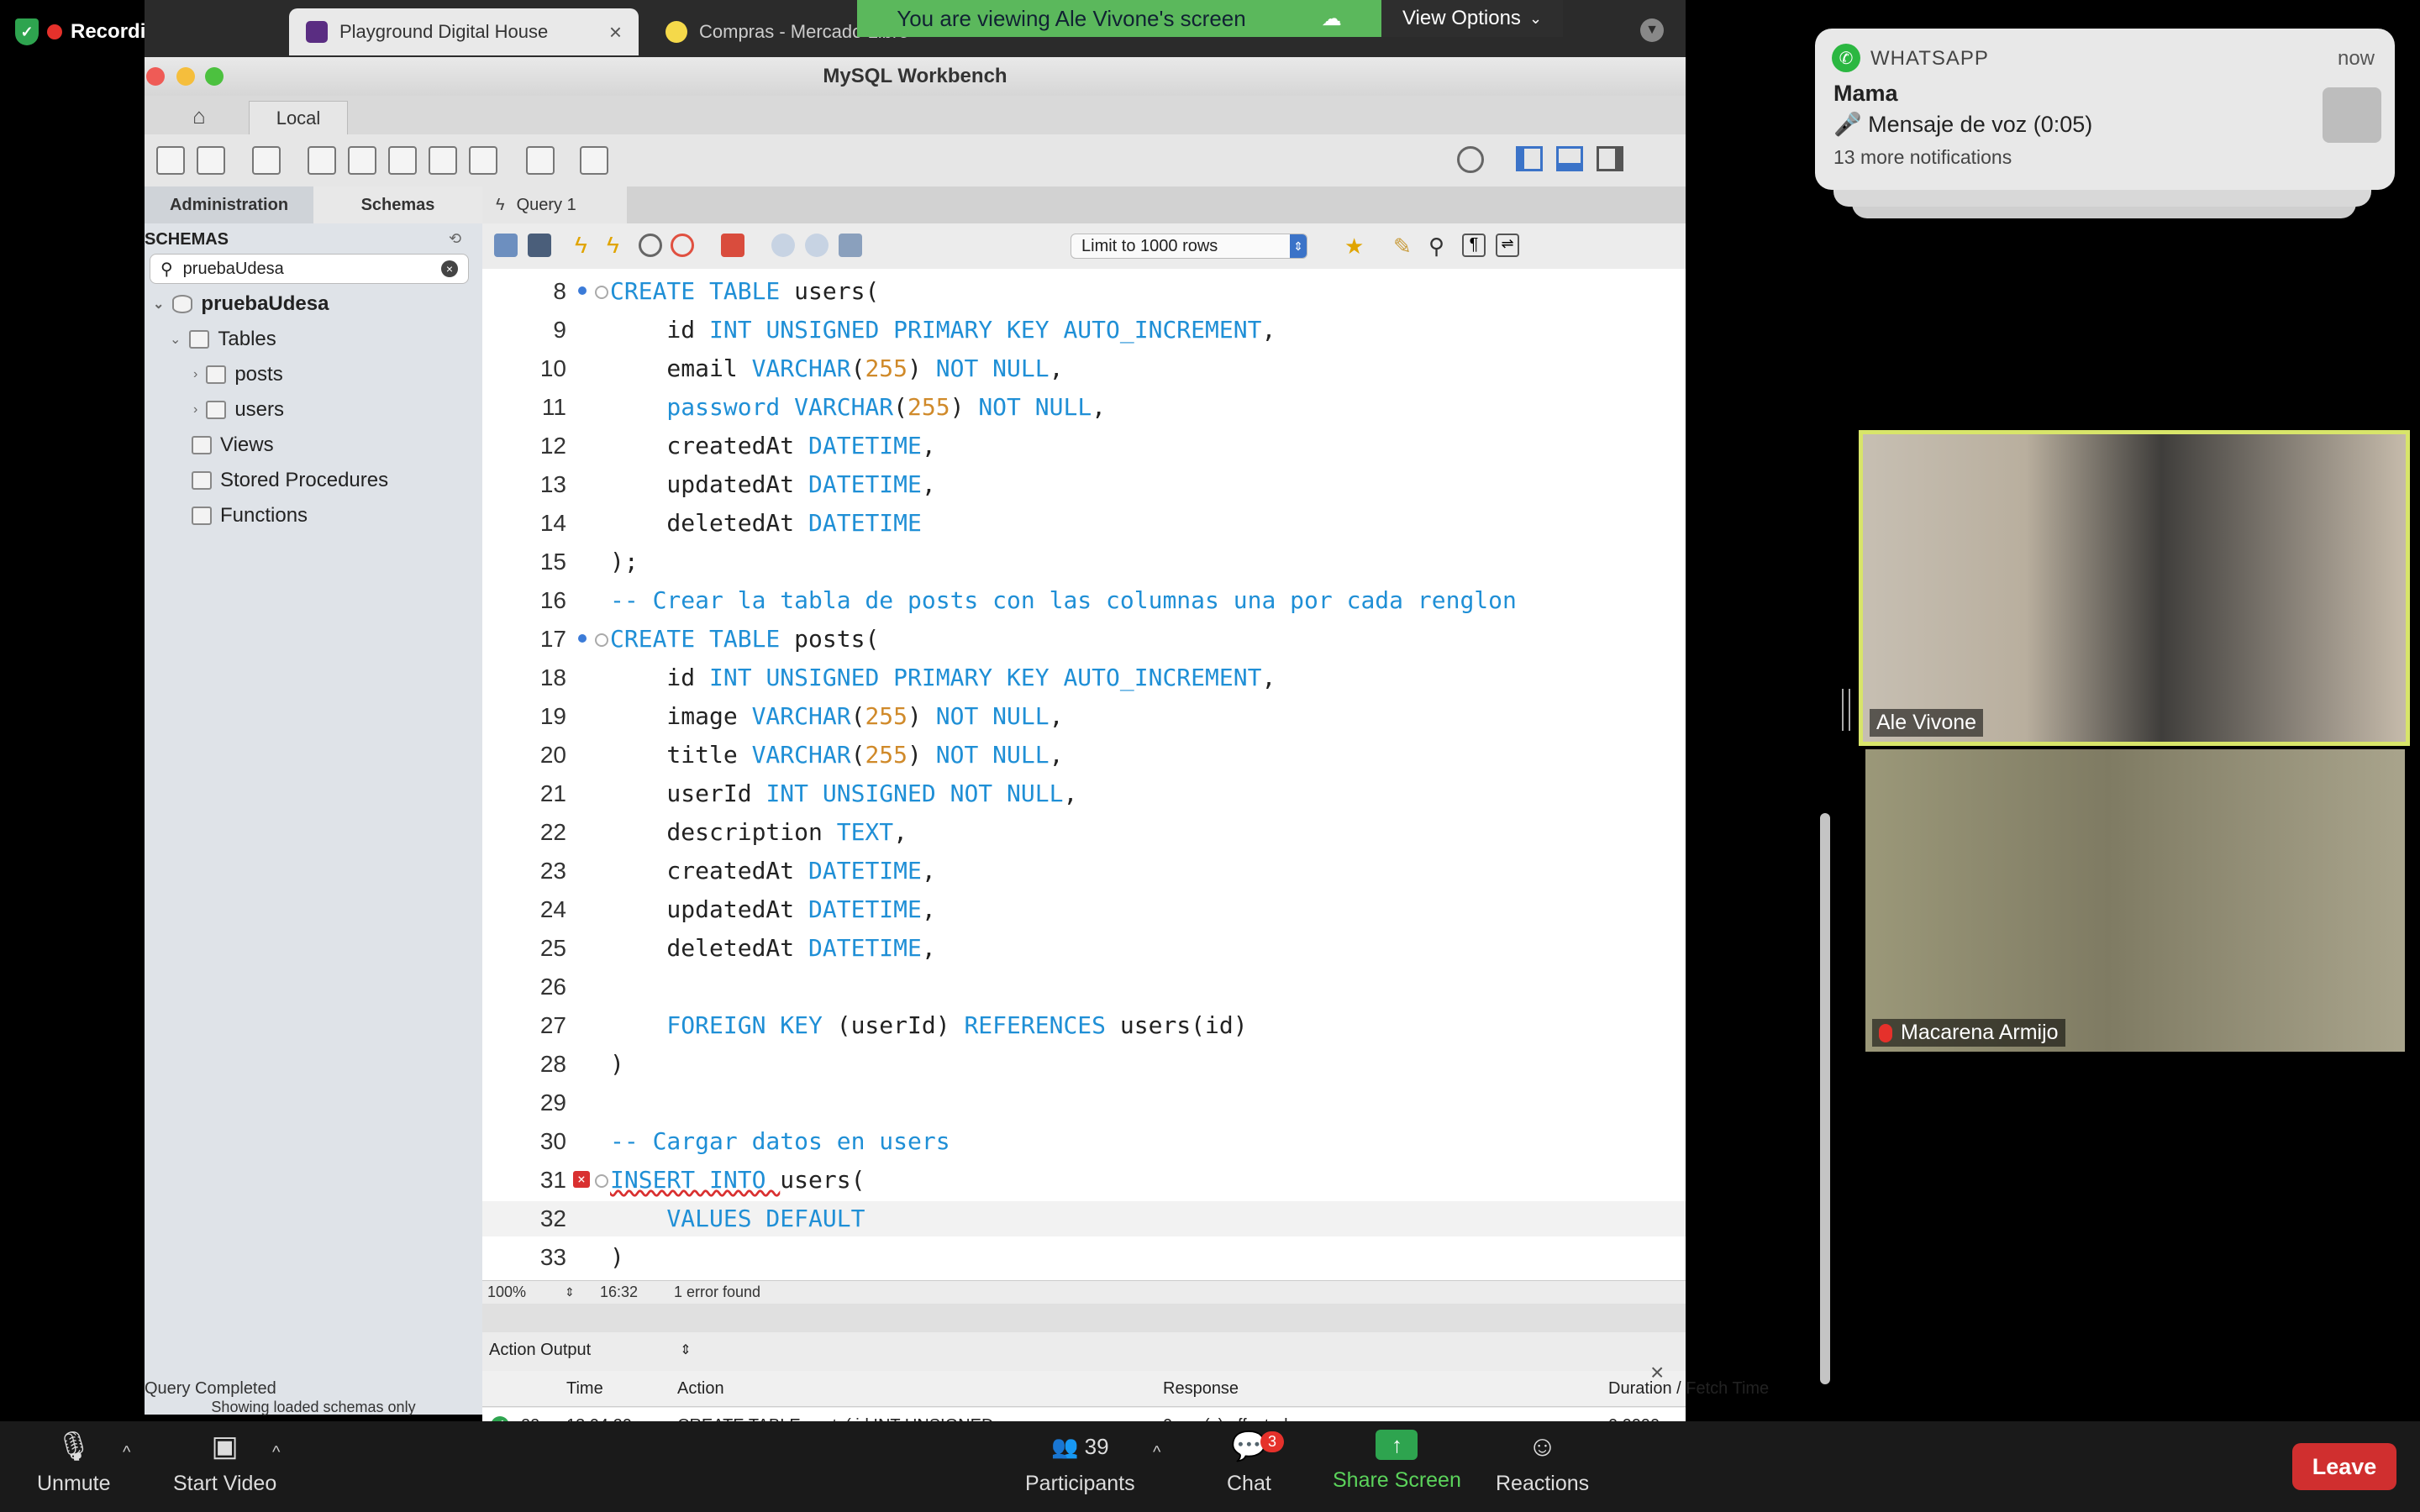  I want to click on commit-icon, so click(783, 245).